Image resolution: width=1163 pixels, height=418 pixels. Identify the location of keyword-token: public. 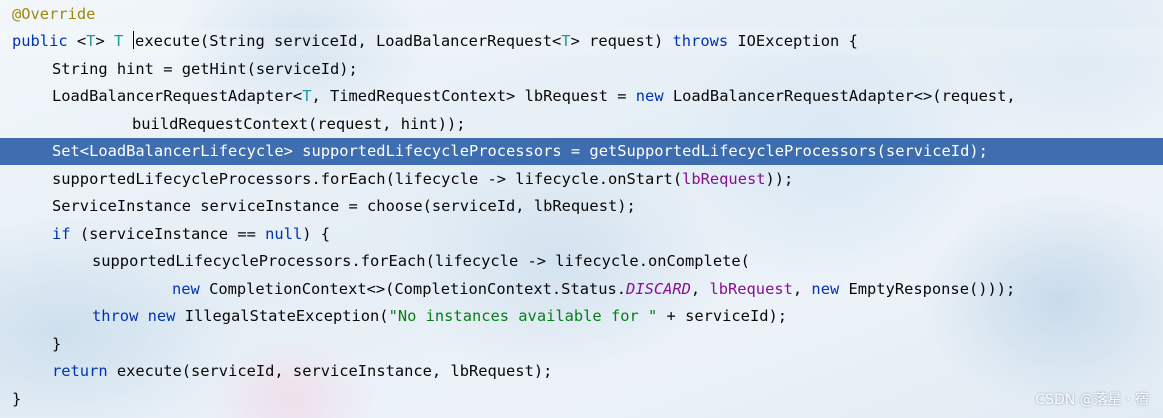
(40, 41).